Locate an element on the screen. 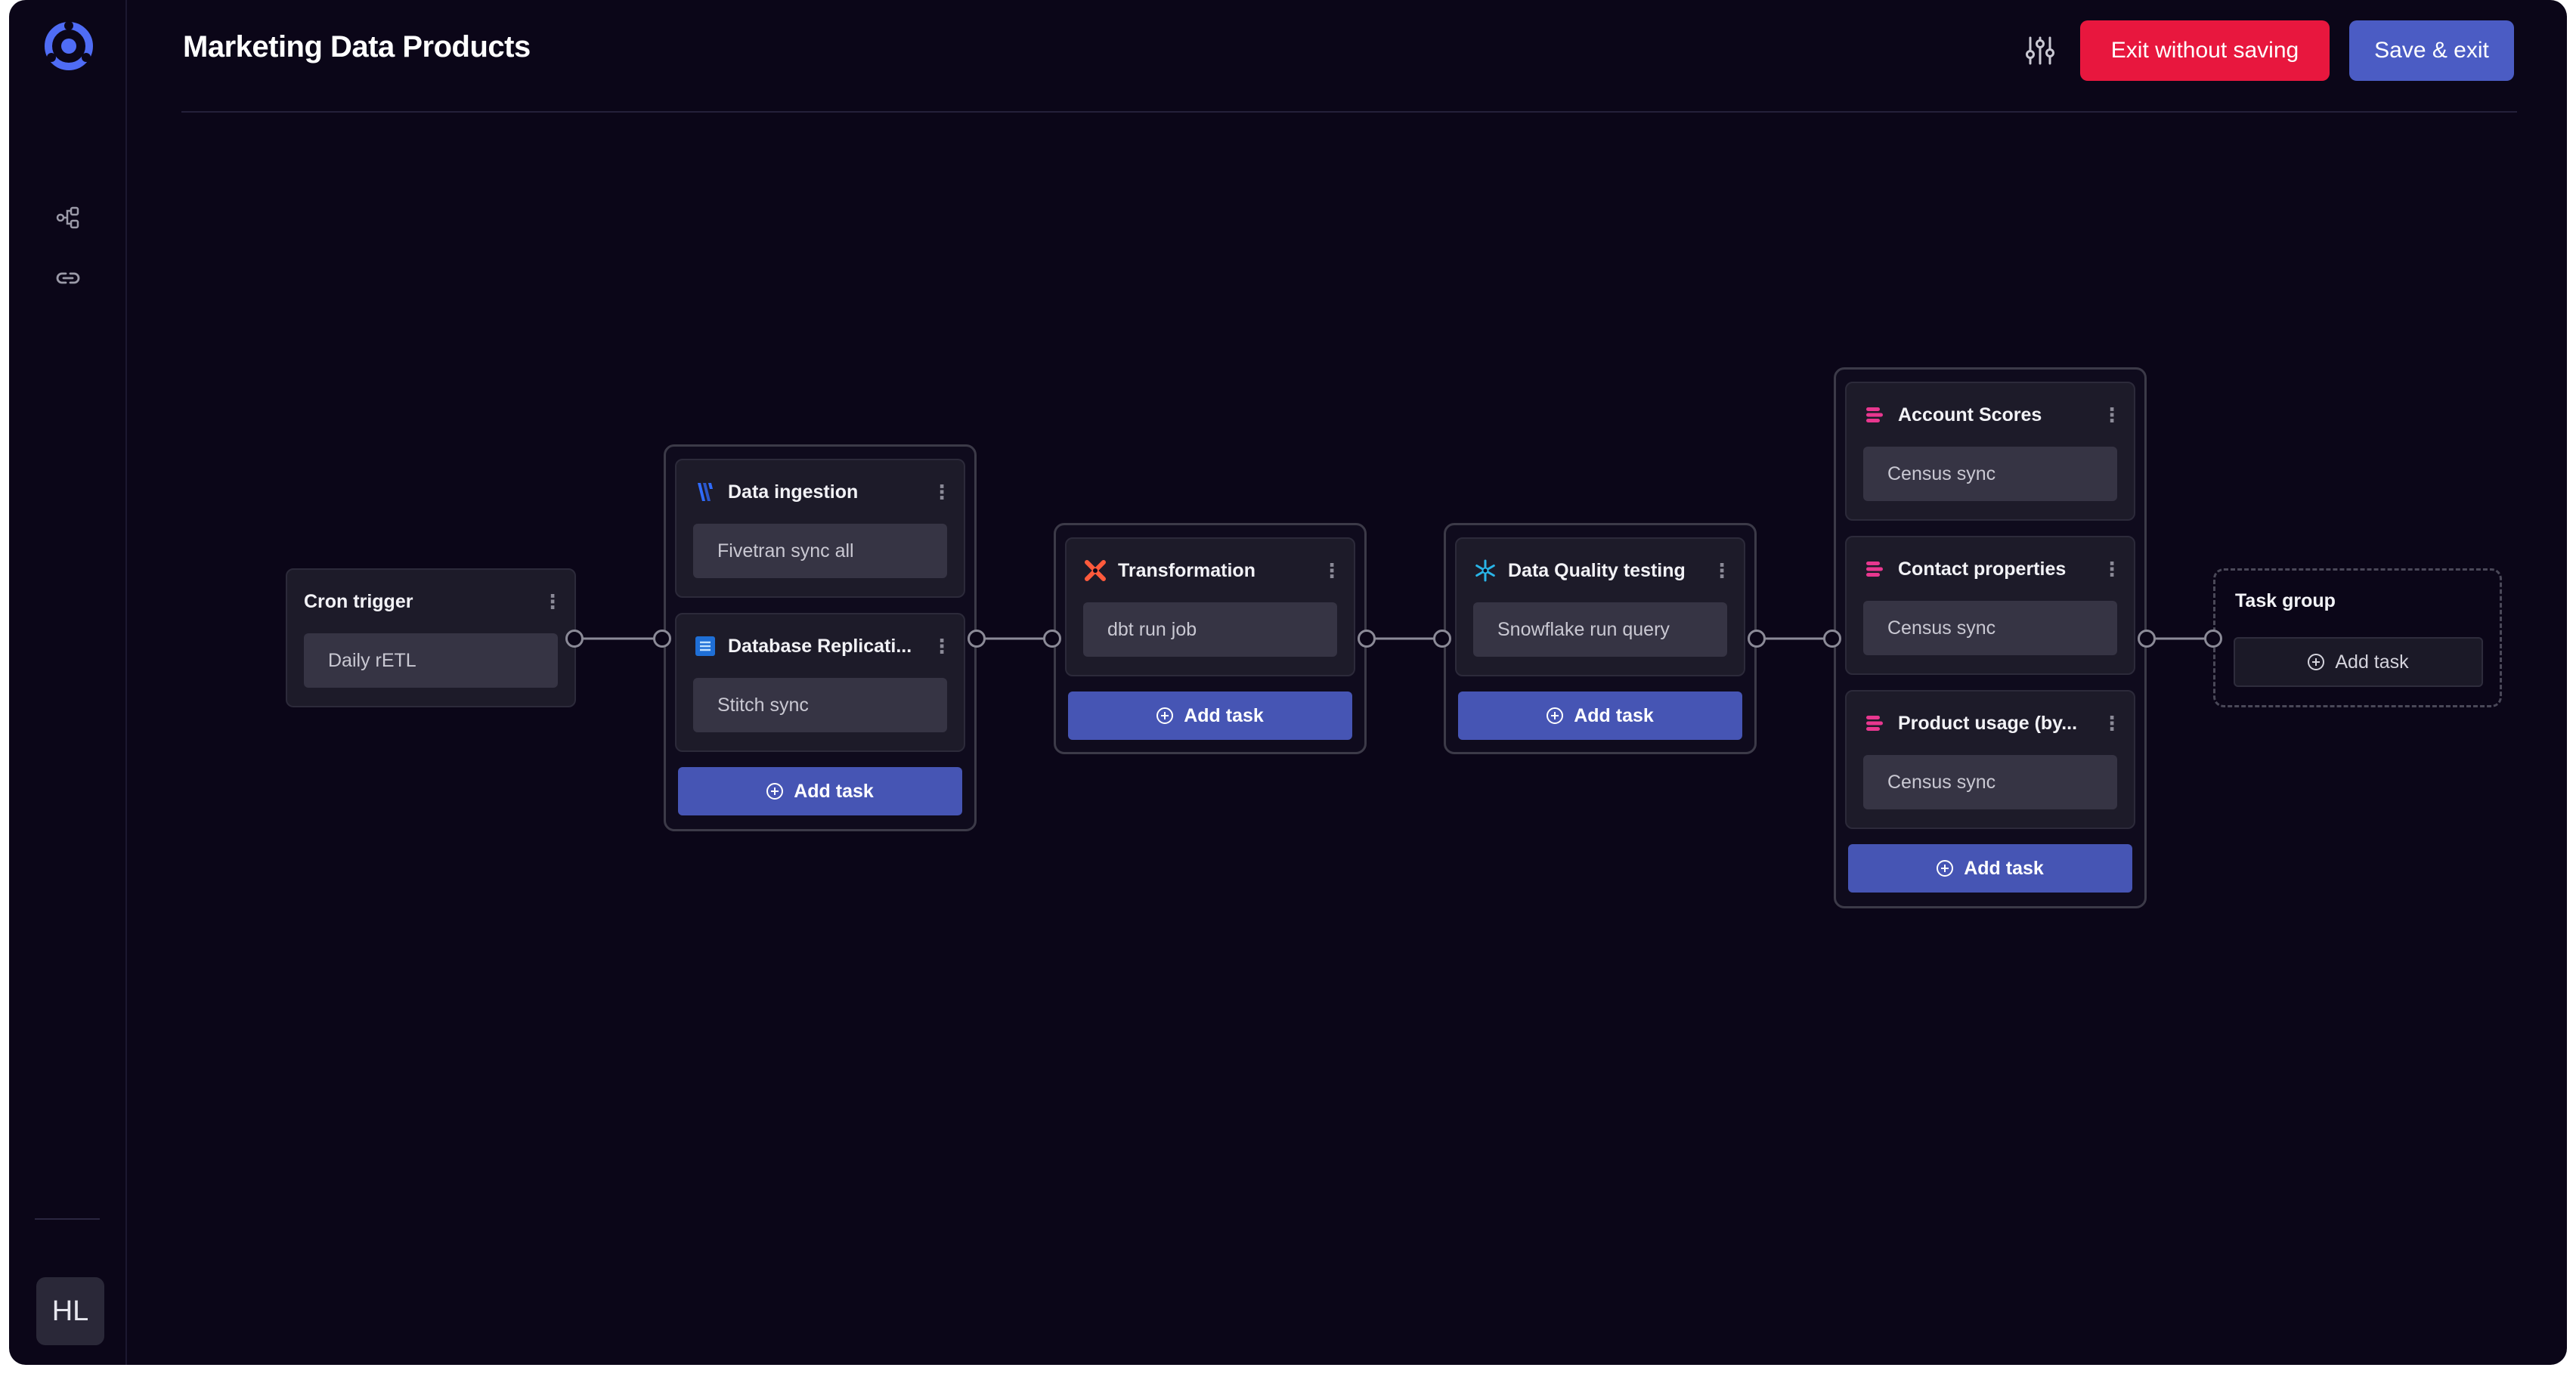 This screenshot has height=1383, width=2576. task-group-title: Task group is located at coordinates (2285, 601).